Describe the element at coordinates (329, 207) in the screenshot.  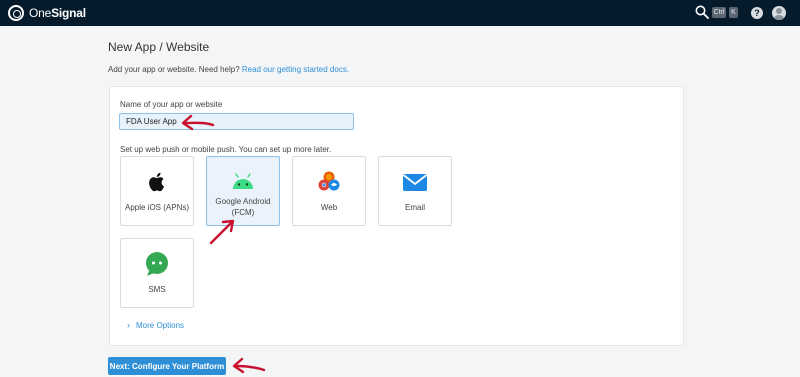
I see `platform-web-label: Web` at that location.